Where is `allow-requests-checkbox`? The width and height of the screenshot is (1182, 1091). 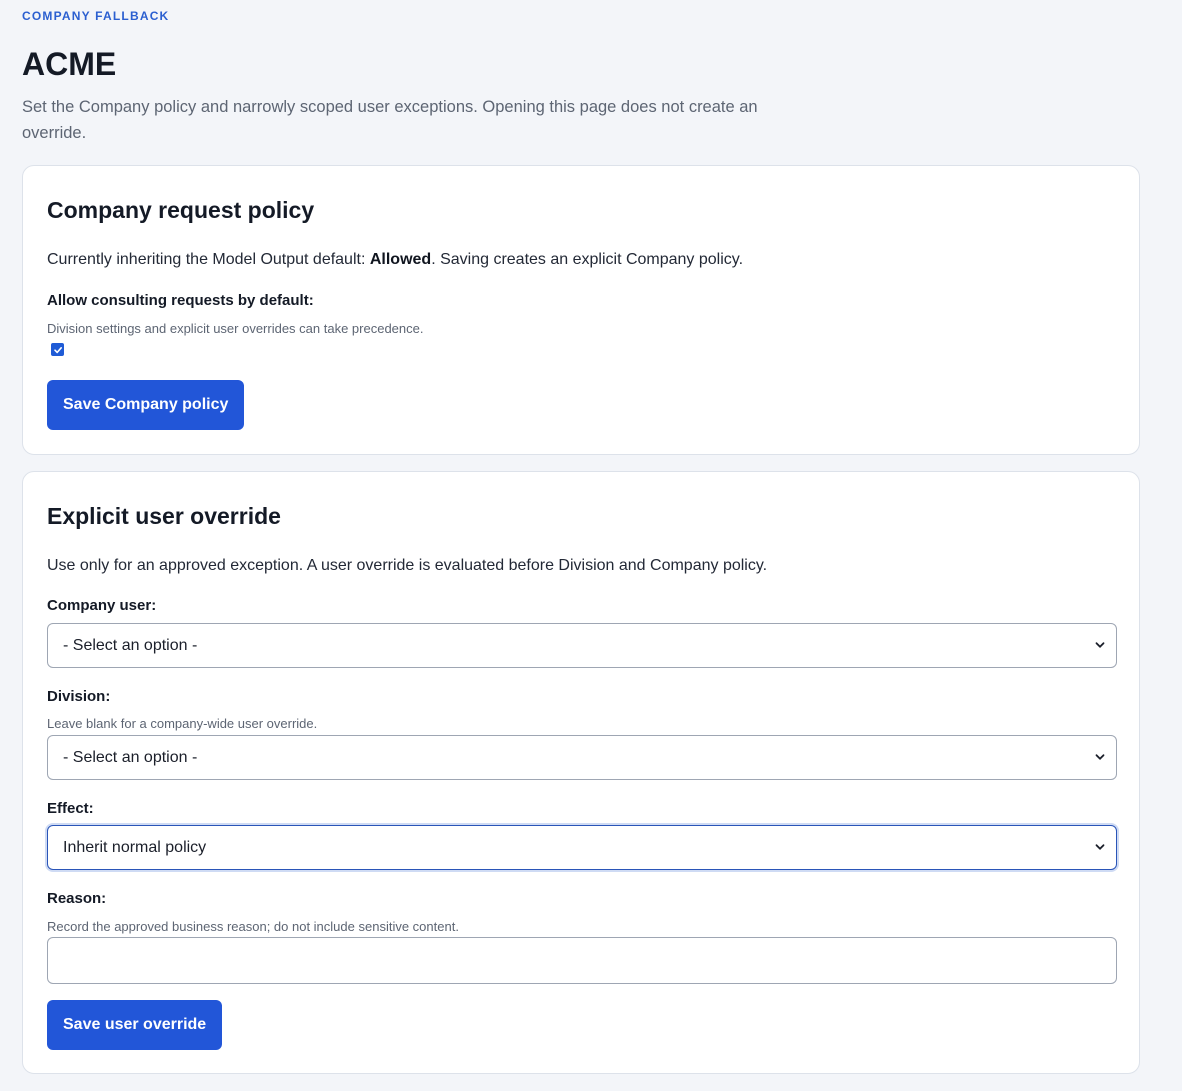
allow-requests-checkbox is located at coordinates (57, 349).